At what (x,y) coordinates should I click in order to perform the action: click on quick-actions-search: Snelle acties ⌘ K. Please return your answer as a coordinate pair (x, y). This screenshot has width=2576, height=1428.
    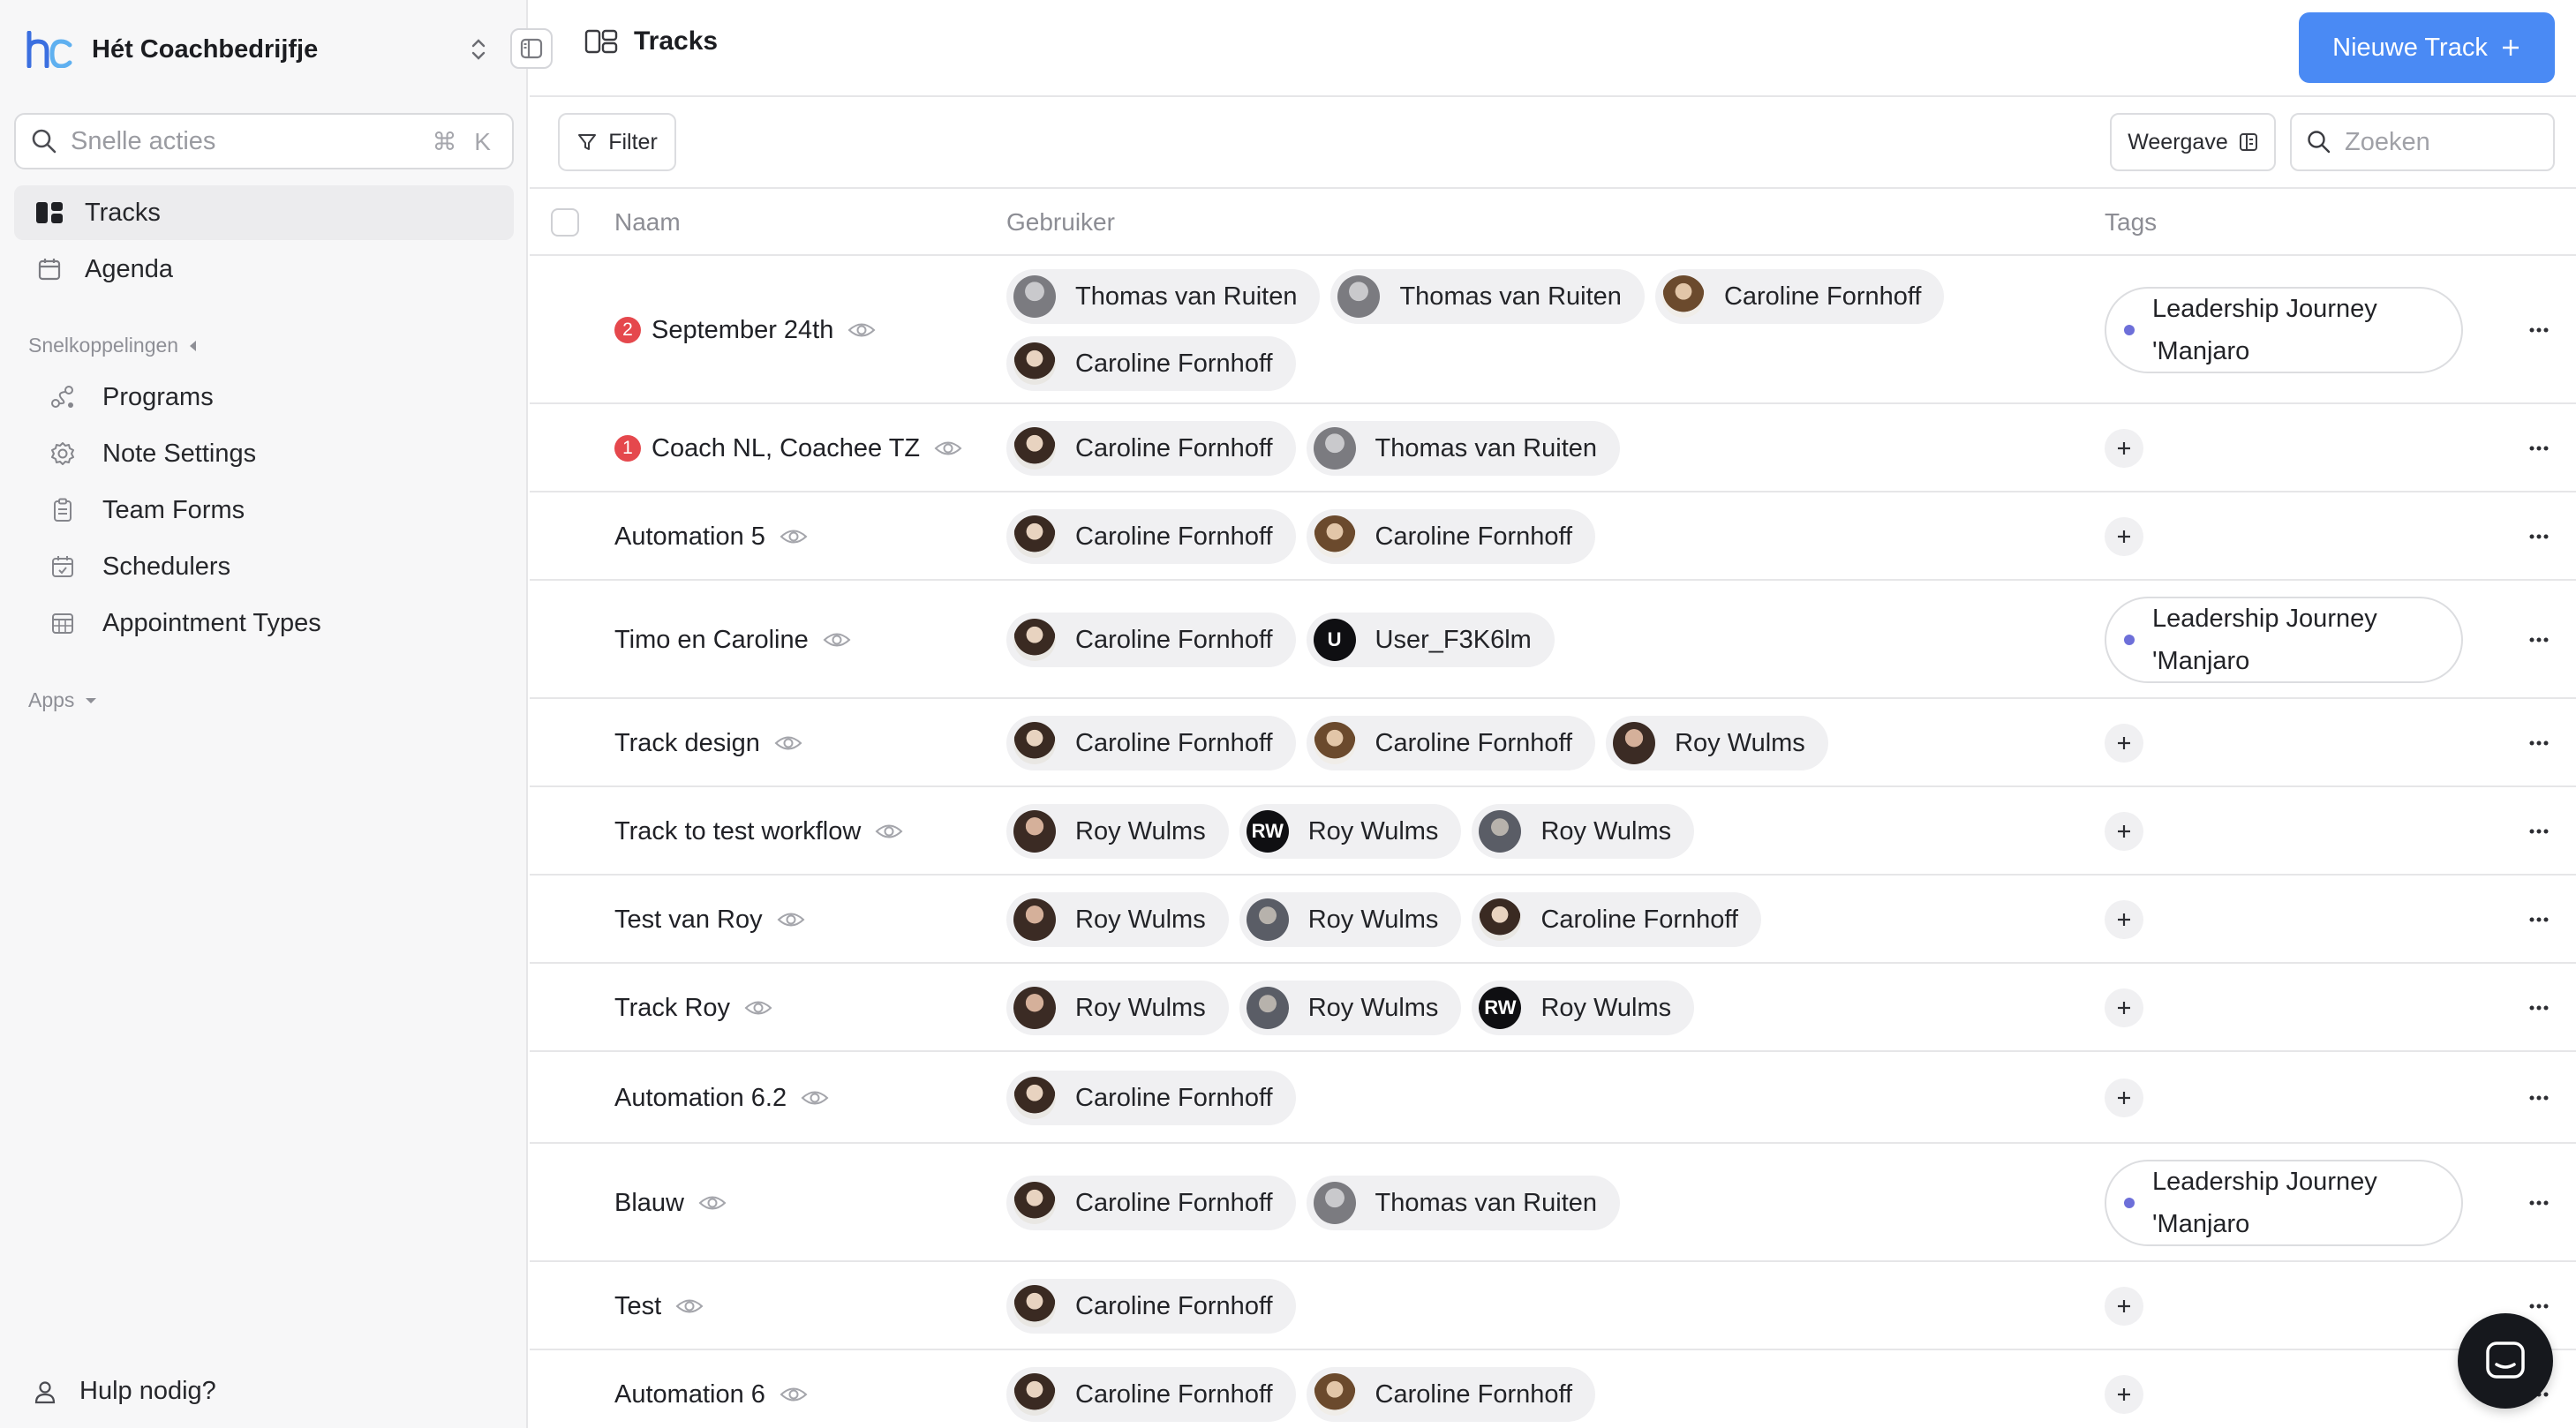
    Looking at the image, I should click on (264, 141).